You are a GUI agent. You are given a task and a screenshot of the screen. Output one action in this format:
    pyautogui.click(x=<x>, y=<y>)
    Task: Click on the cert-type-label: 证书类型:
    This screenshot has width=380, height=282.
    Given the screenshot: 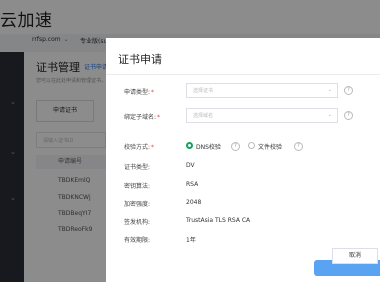 What is the action you would take?
    pyautogui.click(x=137, y=167)
    